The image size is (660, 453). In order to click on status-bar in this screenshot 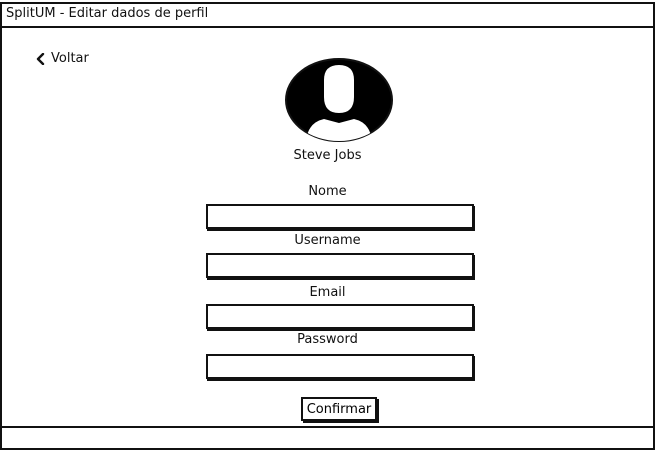, I will do `click(327, 437)`.